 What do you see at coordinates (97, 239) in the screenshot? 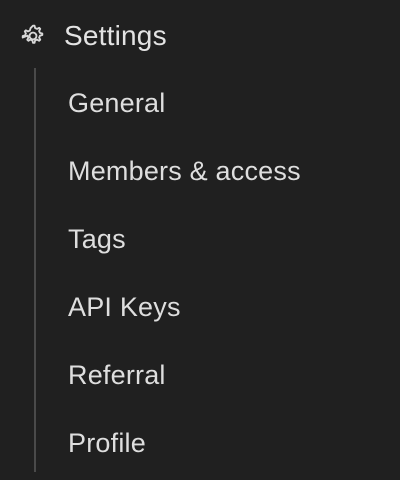
I see `nav-item-label: Tags` at bounding box center [97, 239].